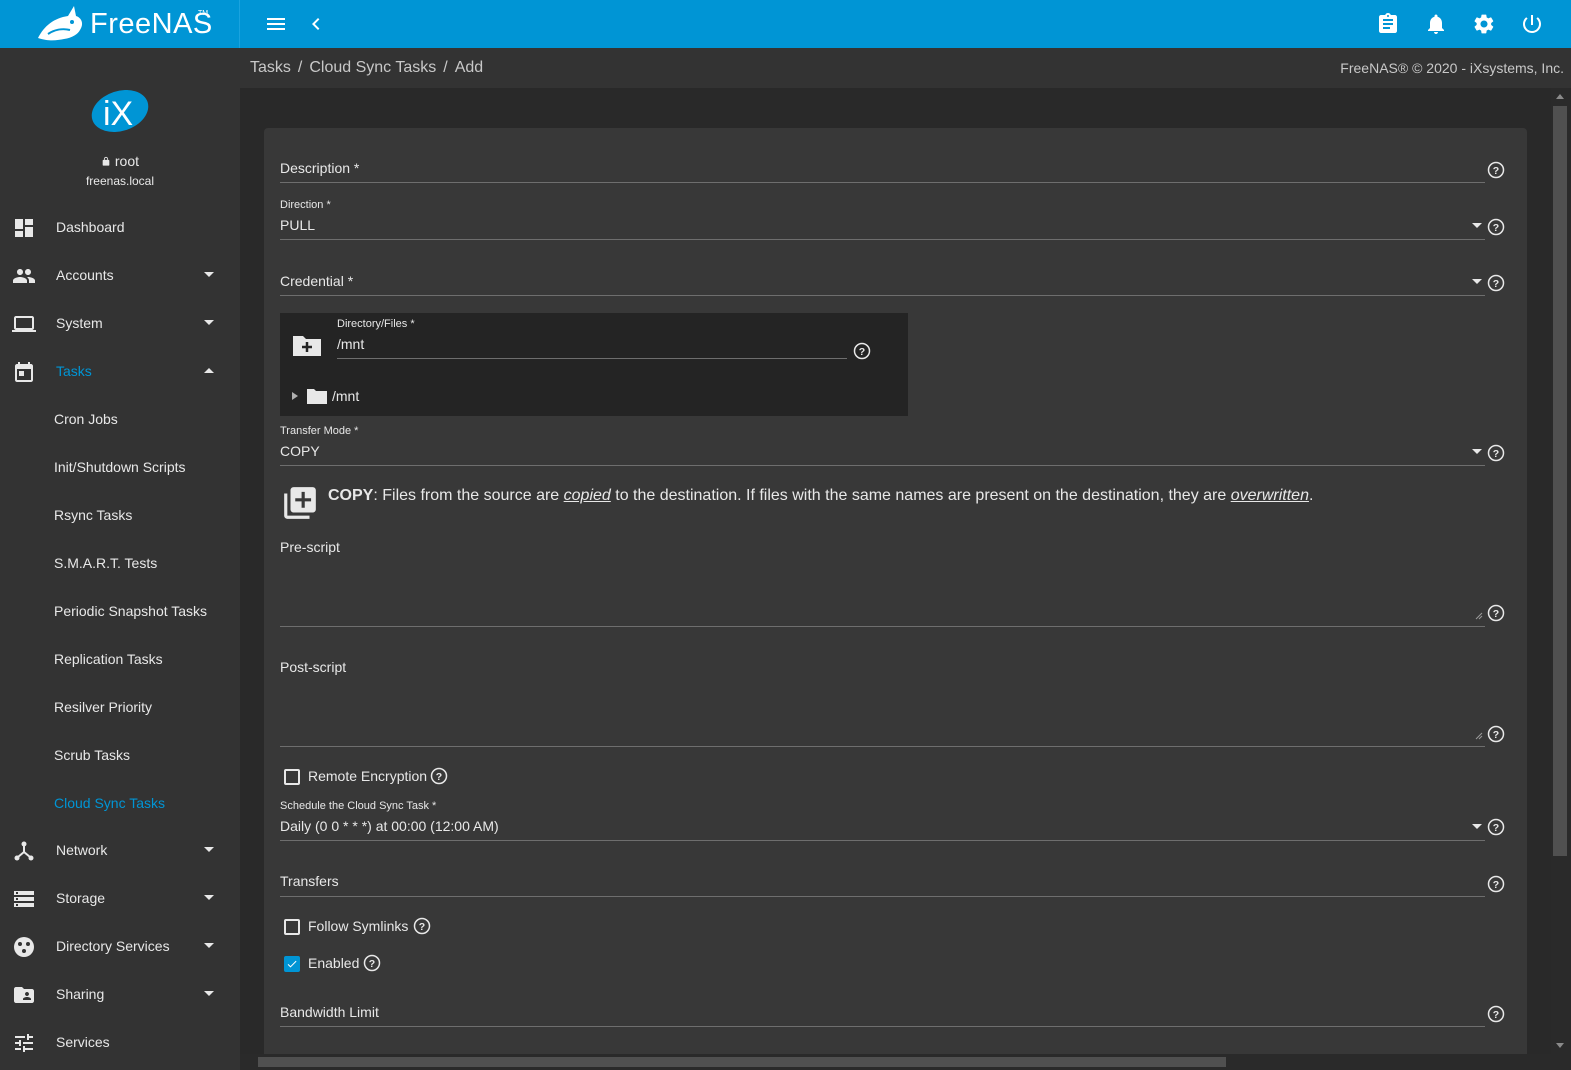 This screenshot has height=1070, width=1571. I want to click on sidebar-item-network: Network, so click(120, 851).